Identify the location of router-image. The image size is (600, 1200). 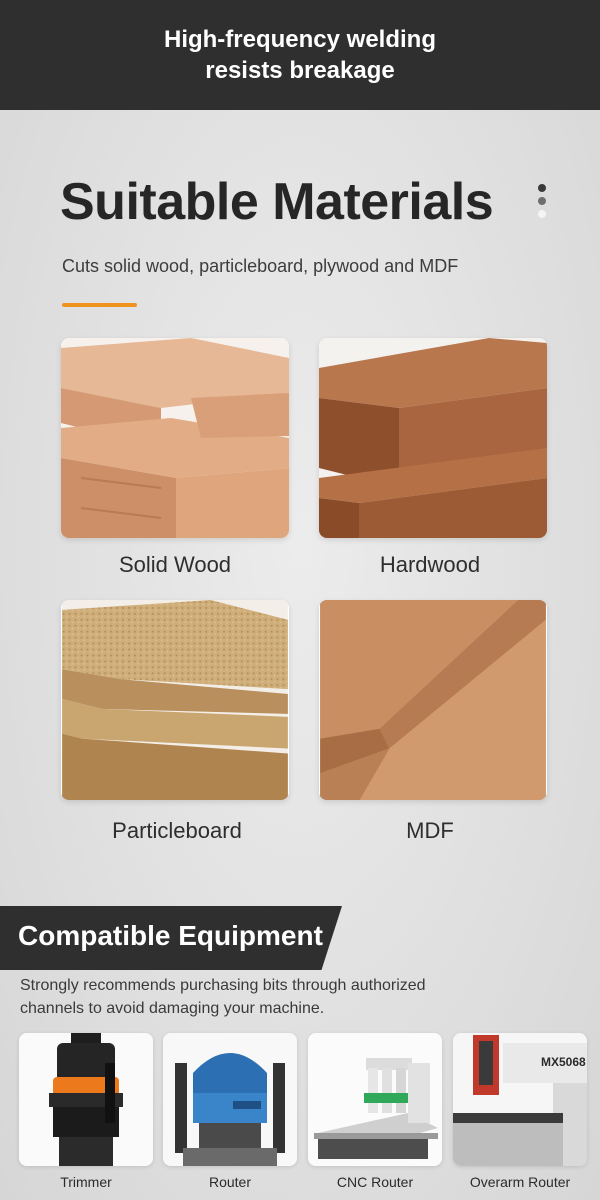
(230, 1099).